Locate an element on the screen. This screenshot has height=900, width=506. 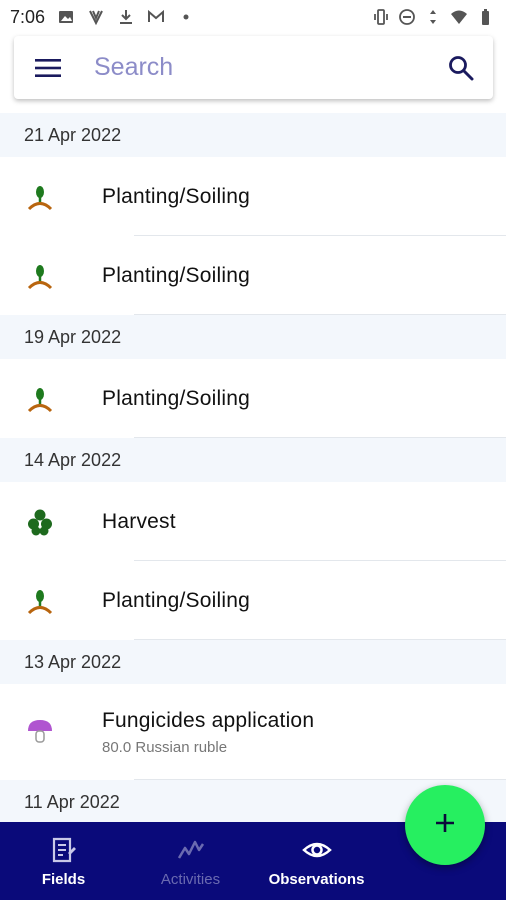
item-title: Harvest is located at coordinates (139, 521).